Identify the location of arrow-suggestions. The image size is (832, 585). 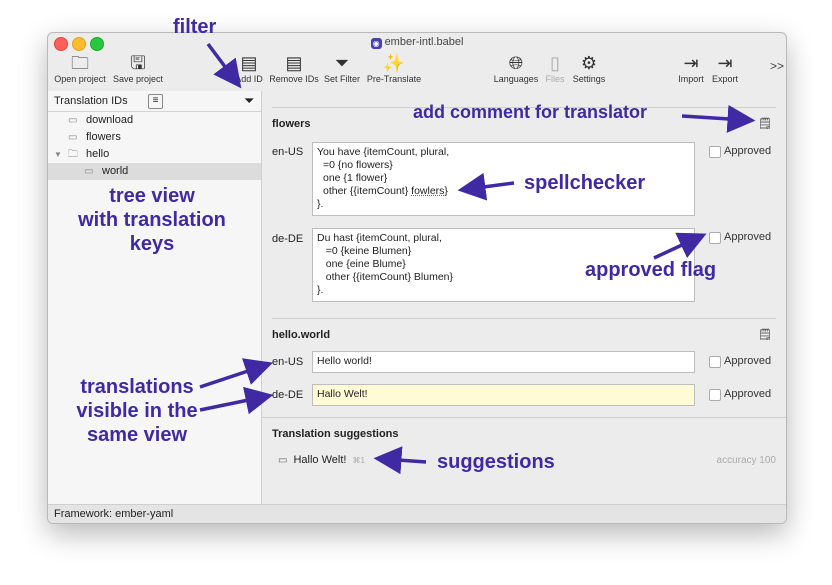
(400, 460).